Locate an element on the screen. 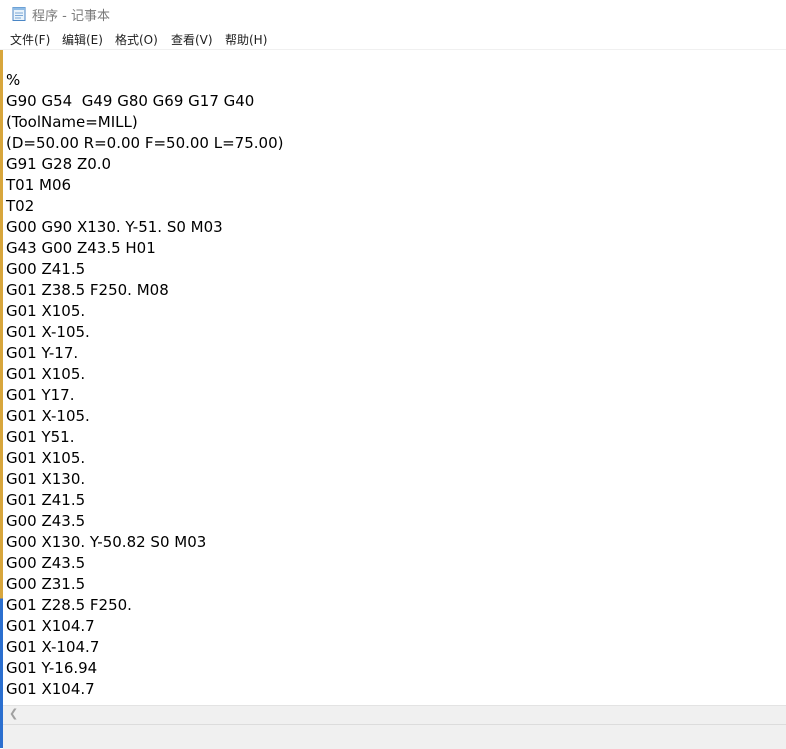 Image resolution: width=786 pixels, height=749 pixels. text-line: (D=50.00 R=0.00 F=50.00 L=75.00) is located at coordinates (145, 143).